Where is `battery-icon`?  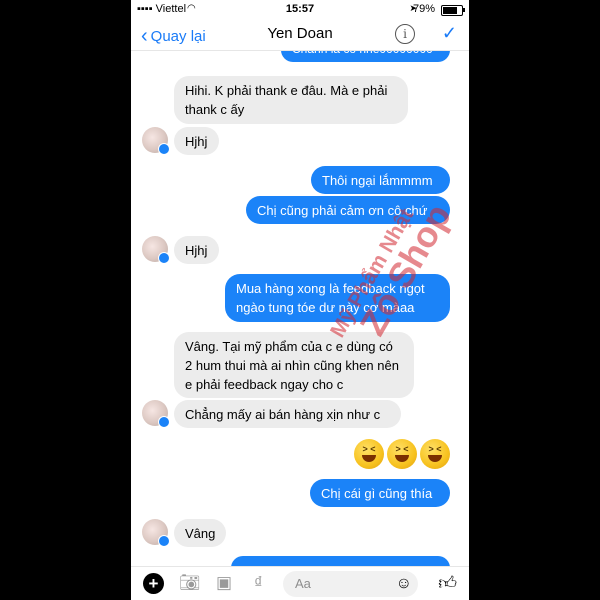 battery-icon is located at coordinates (453, 10).